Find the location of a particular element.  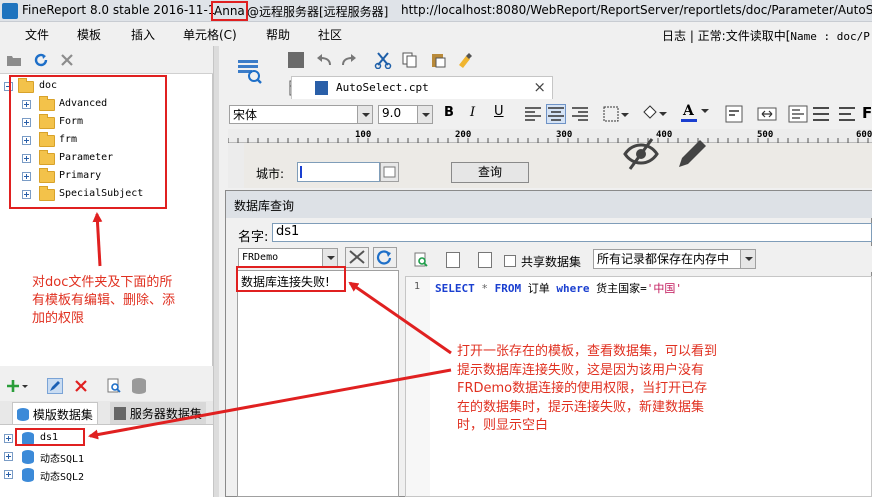

menu-community: 社区 is located at coordinates (330, 34).